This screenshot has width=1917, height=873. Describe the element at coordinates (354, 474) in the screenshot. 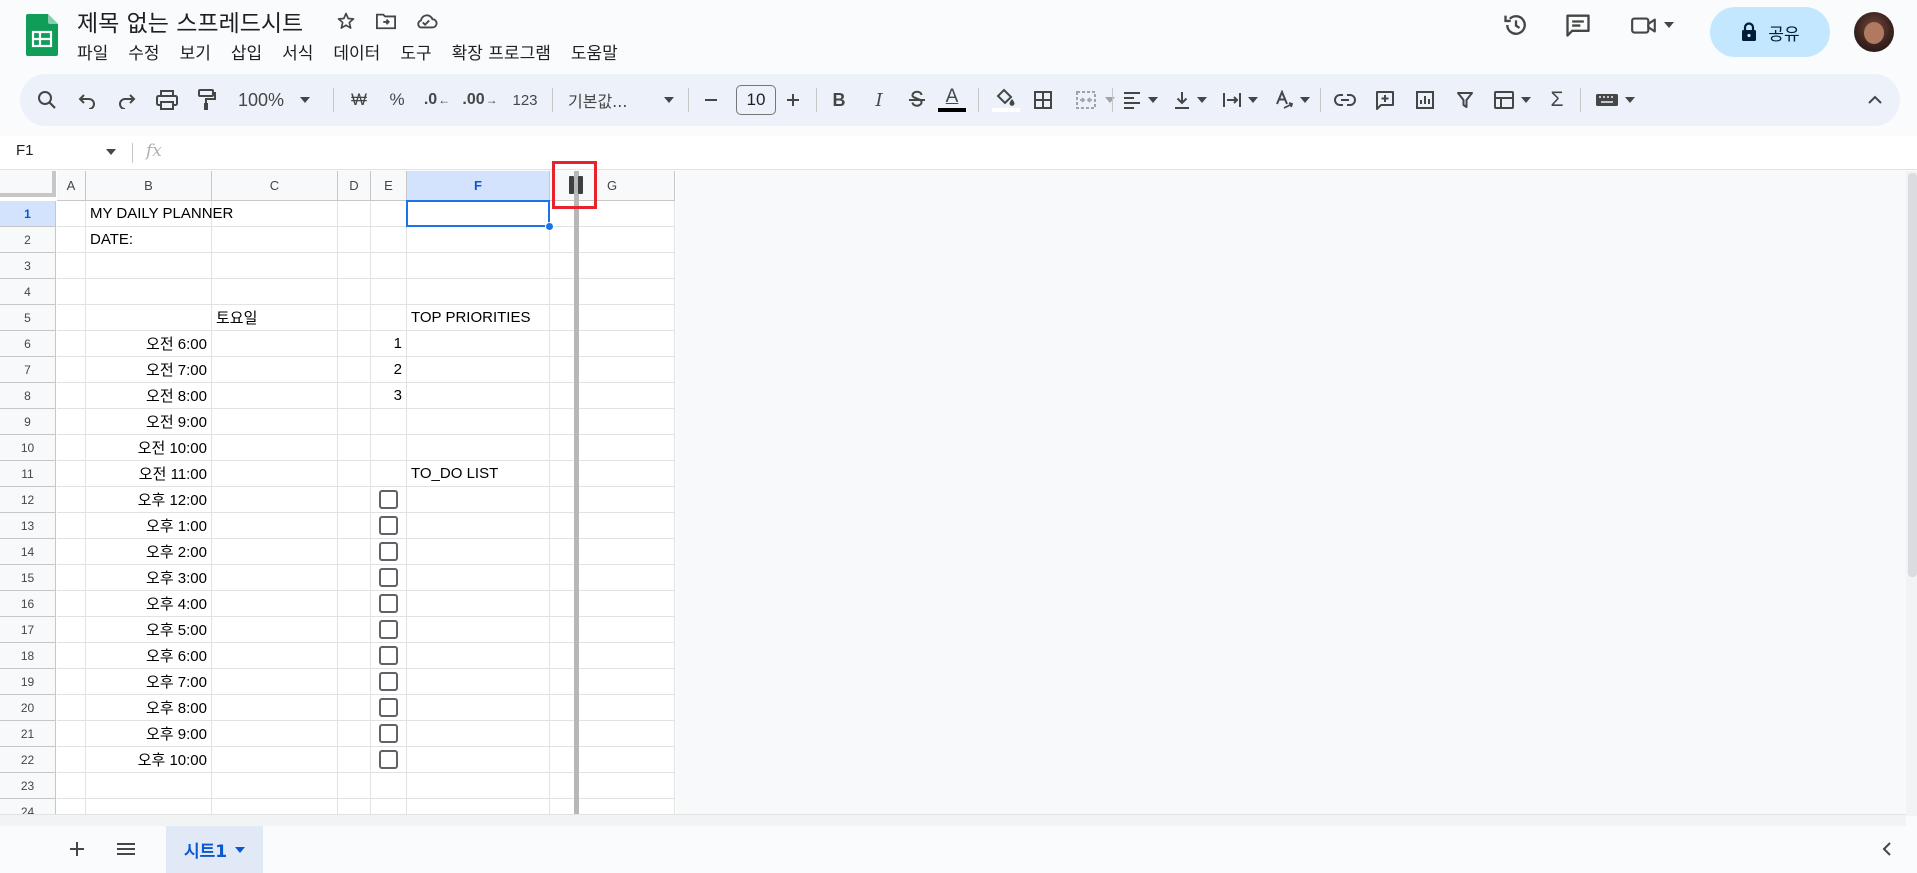

I see `cell-d11` at that location.